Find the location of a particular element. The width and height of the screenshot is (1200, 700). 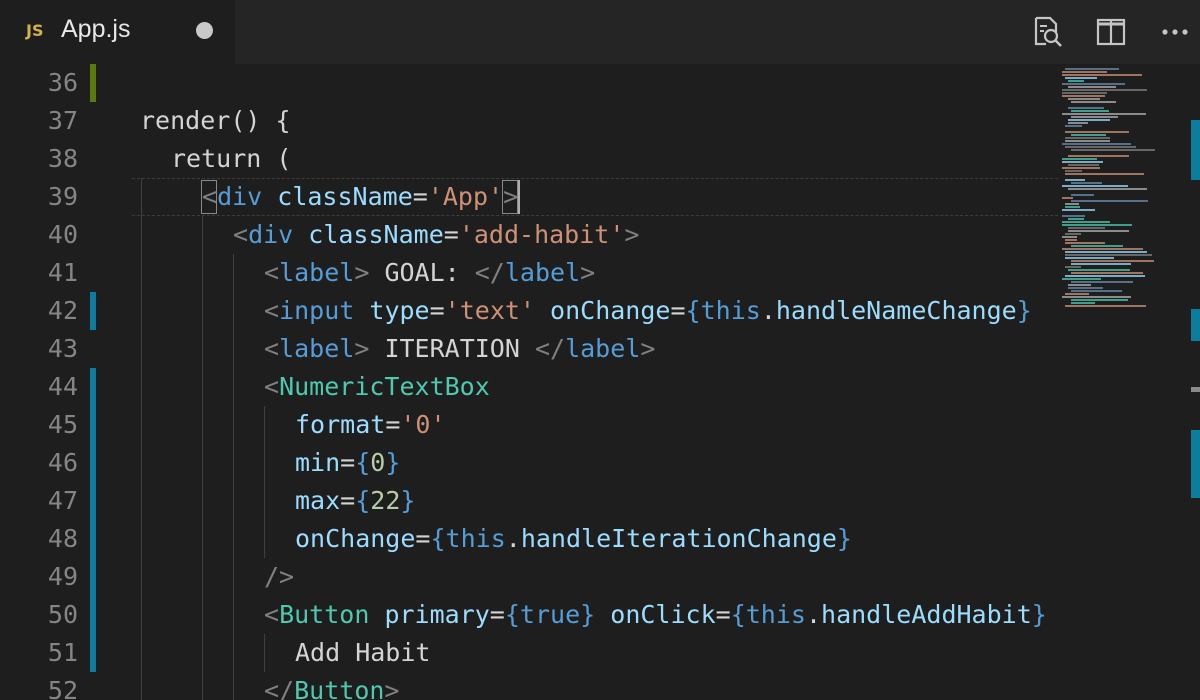

line-number: 45 is located at coordinates (62, 424).